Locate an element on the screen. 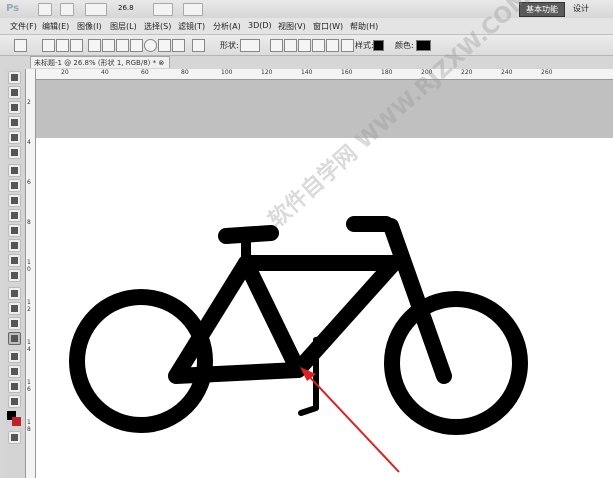 The height and width of the screenshot is (478, 613). style-label: 样式: is located at coordinates (364, 45).